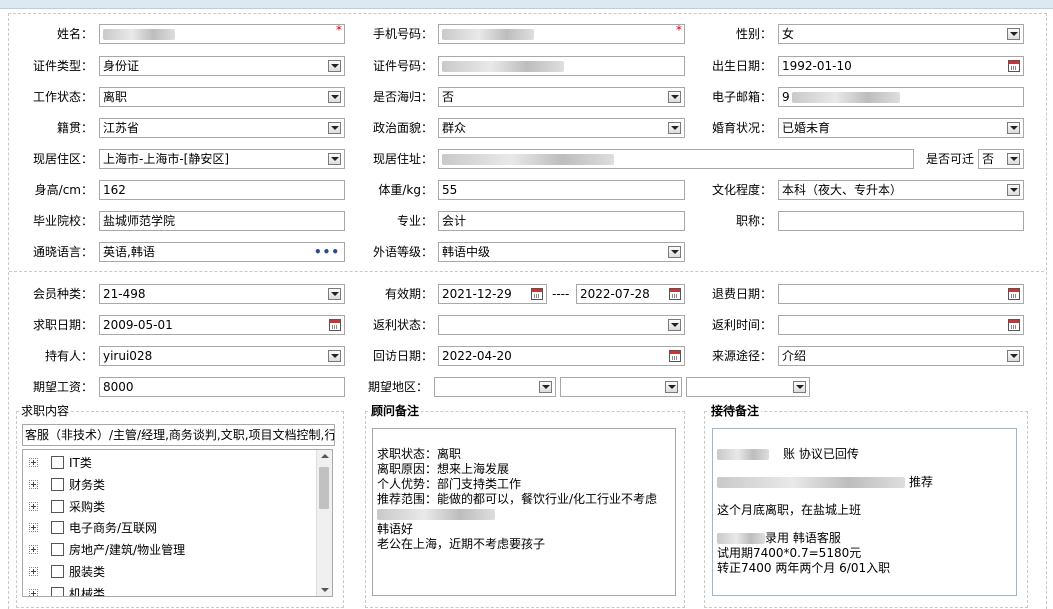 The width and height of the screenshot is (1053, 609). Describe the element at coordinates (62, 66) in the screenshot. I see `id-type-label: 证件类型：` at that location.